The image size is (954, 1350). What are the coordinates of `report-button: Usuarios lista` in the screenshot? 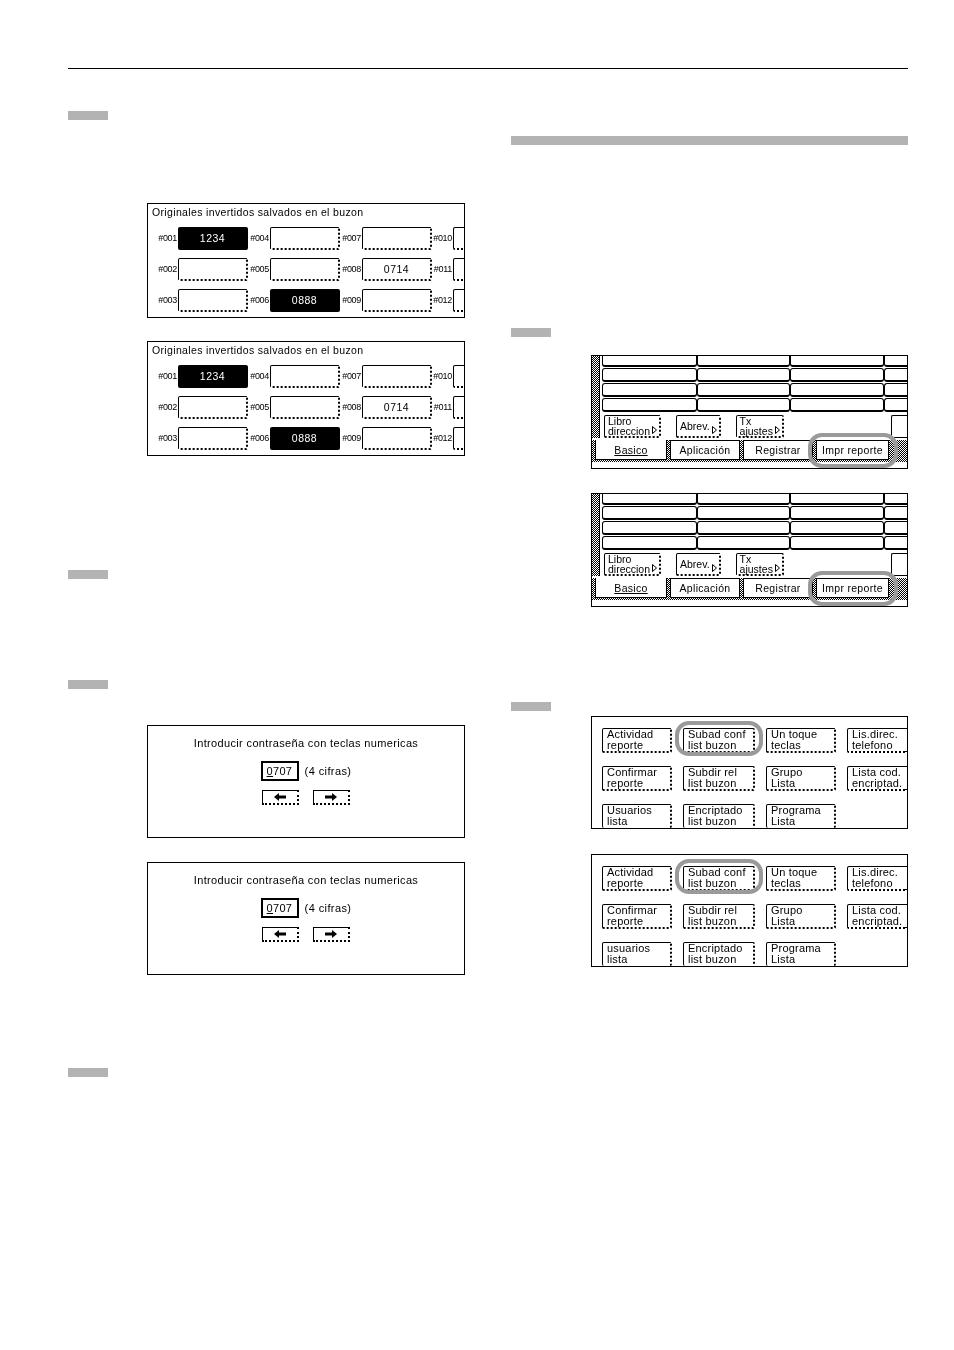 It's located at (637, 816).